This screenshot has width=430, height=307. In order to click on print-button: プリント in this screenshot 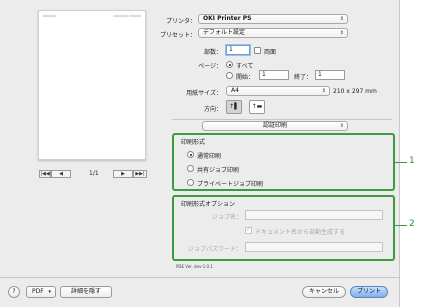, I will do `click(369, 292)`.